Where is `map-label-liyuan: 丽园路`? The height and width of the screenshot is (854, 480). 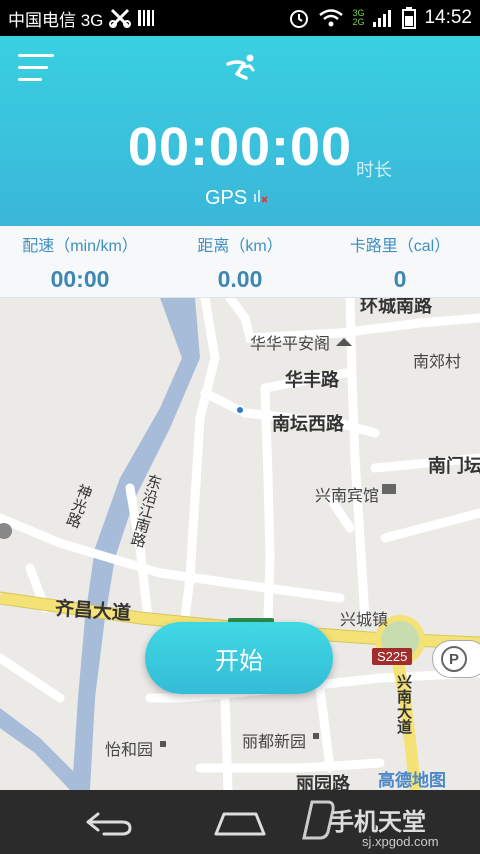
map-label-liyuan: 丽园路 is located at coordinates (323, 782).